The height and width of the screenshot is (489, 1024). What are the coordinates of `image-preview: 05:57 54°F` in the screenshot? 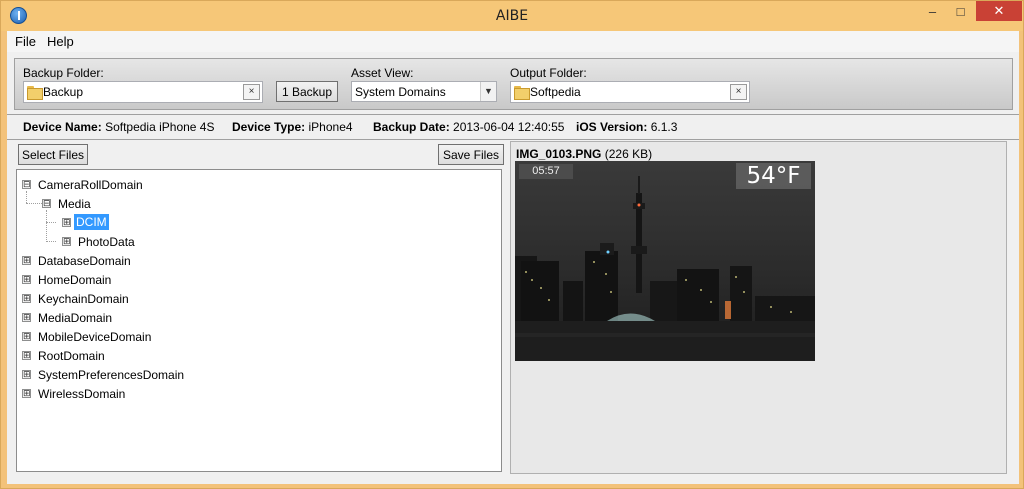 It's located at (665, 261).